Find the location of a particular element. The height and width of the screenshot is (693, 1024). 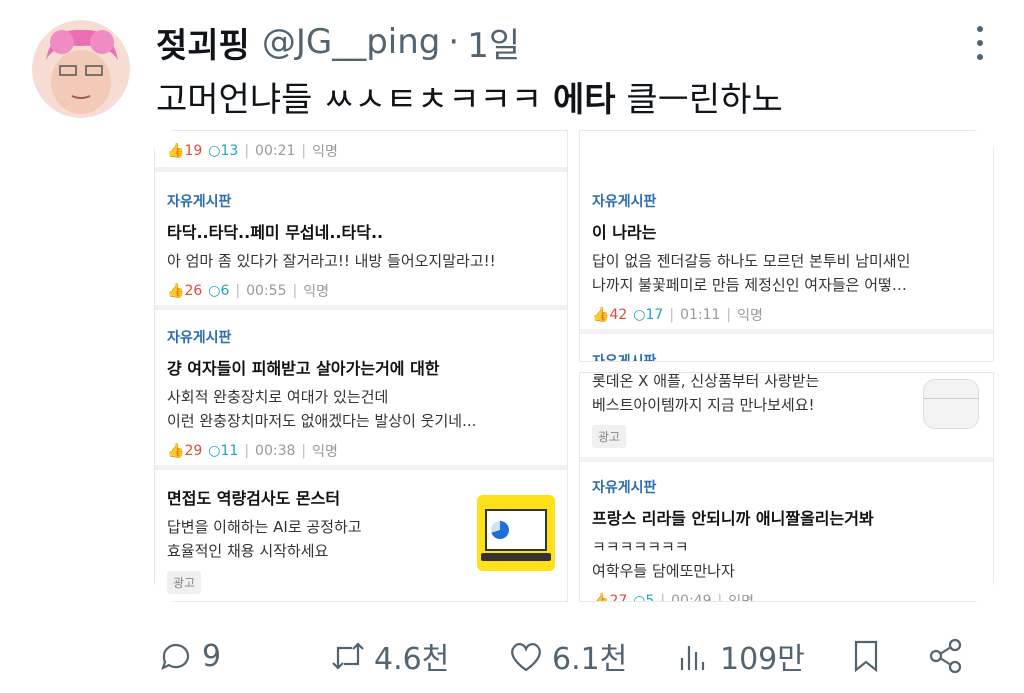

like-value: 19 is located at coordinates (193, 151).